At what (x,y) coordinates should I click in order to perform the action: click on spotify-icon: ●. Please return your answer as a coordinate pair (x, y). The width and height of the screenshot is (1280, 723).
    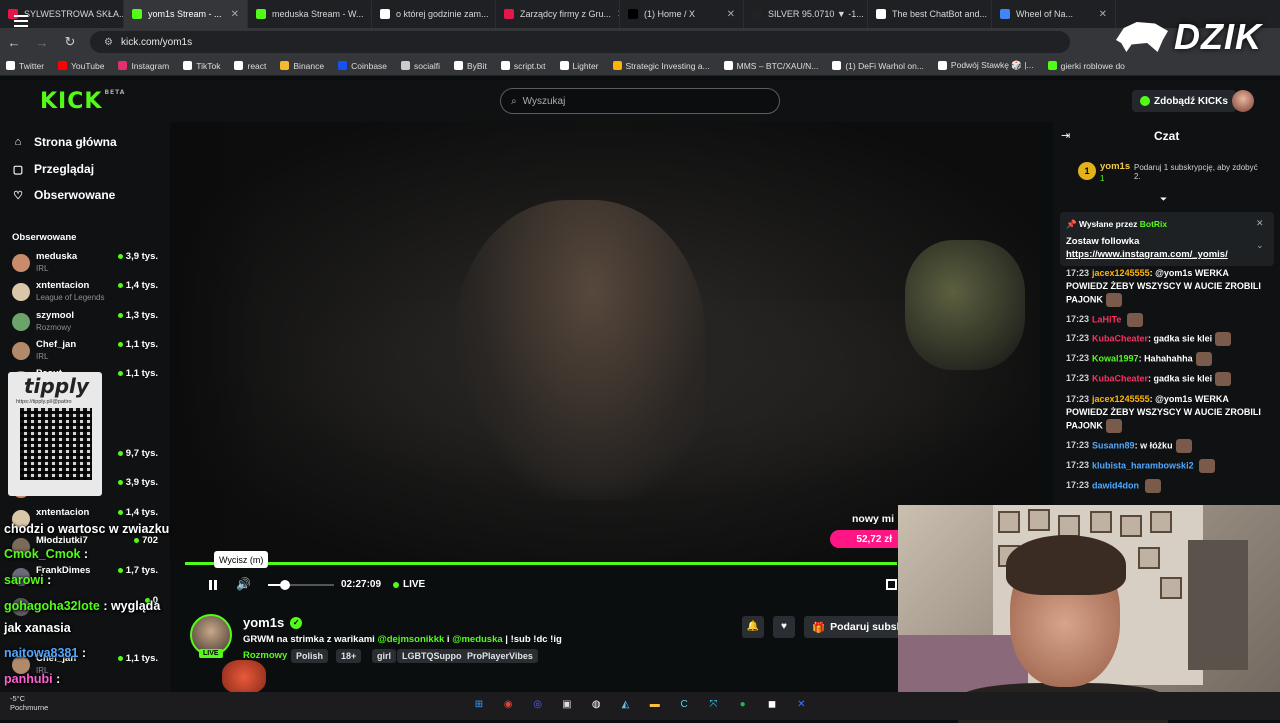
    Looking at the image, I should click on (743, 705).